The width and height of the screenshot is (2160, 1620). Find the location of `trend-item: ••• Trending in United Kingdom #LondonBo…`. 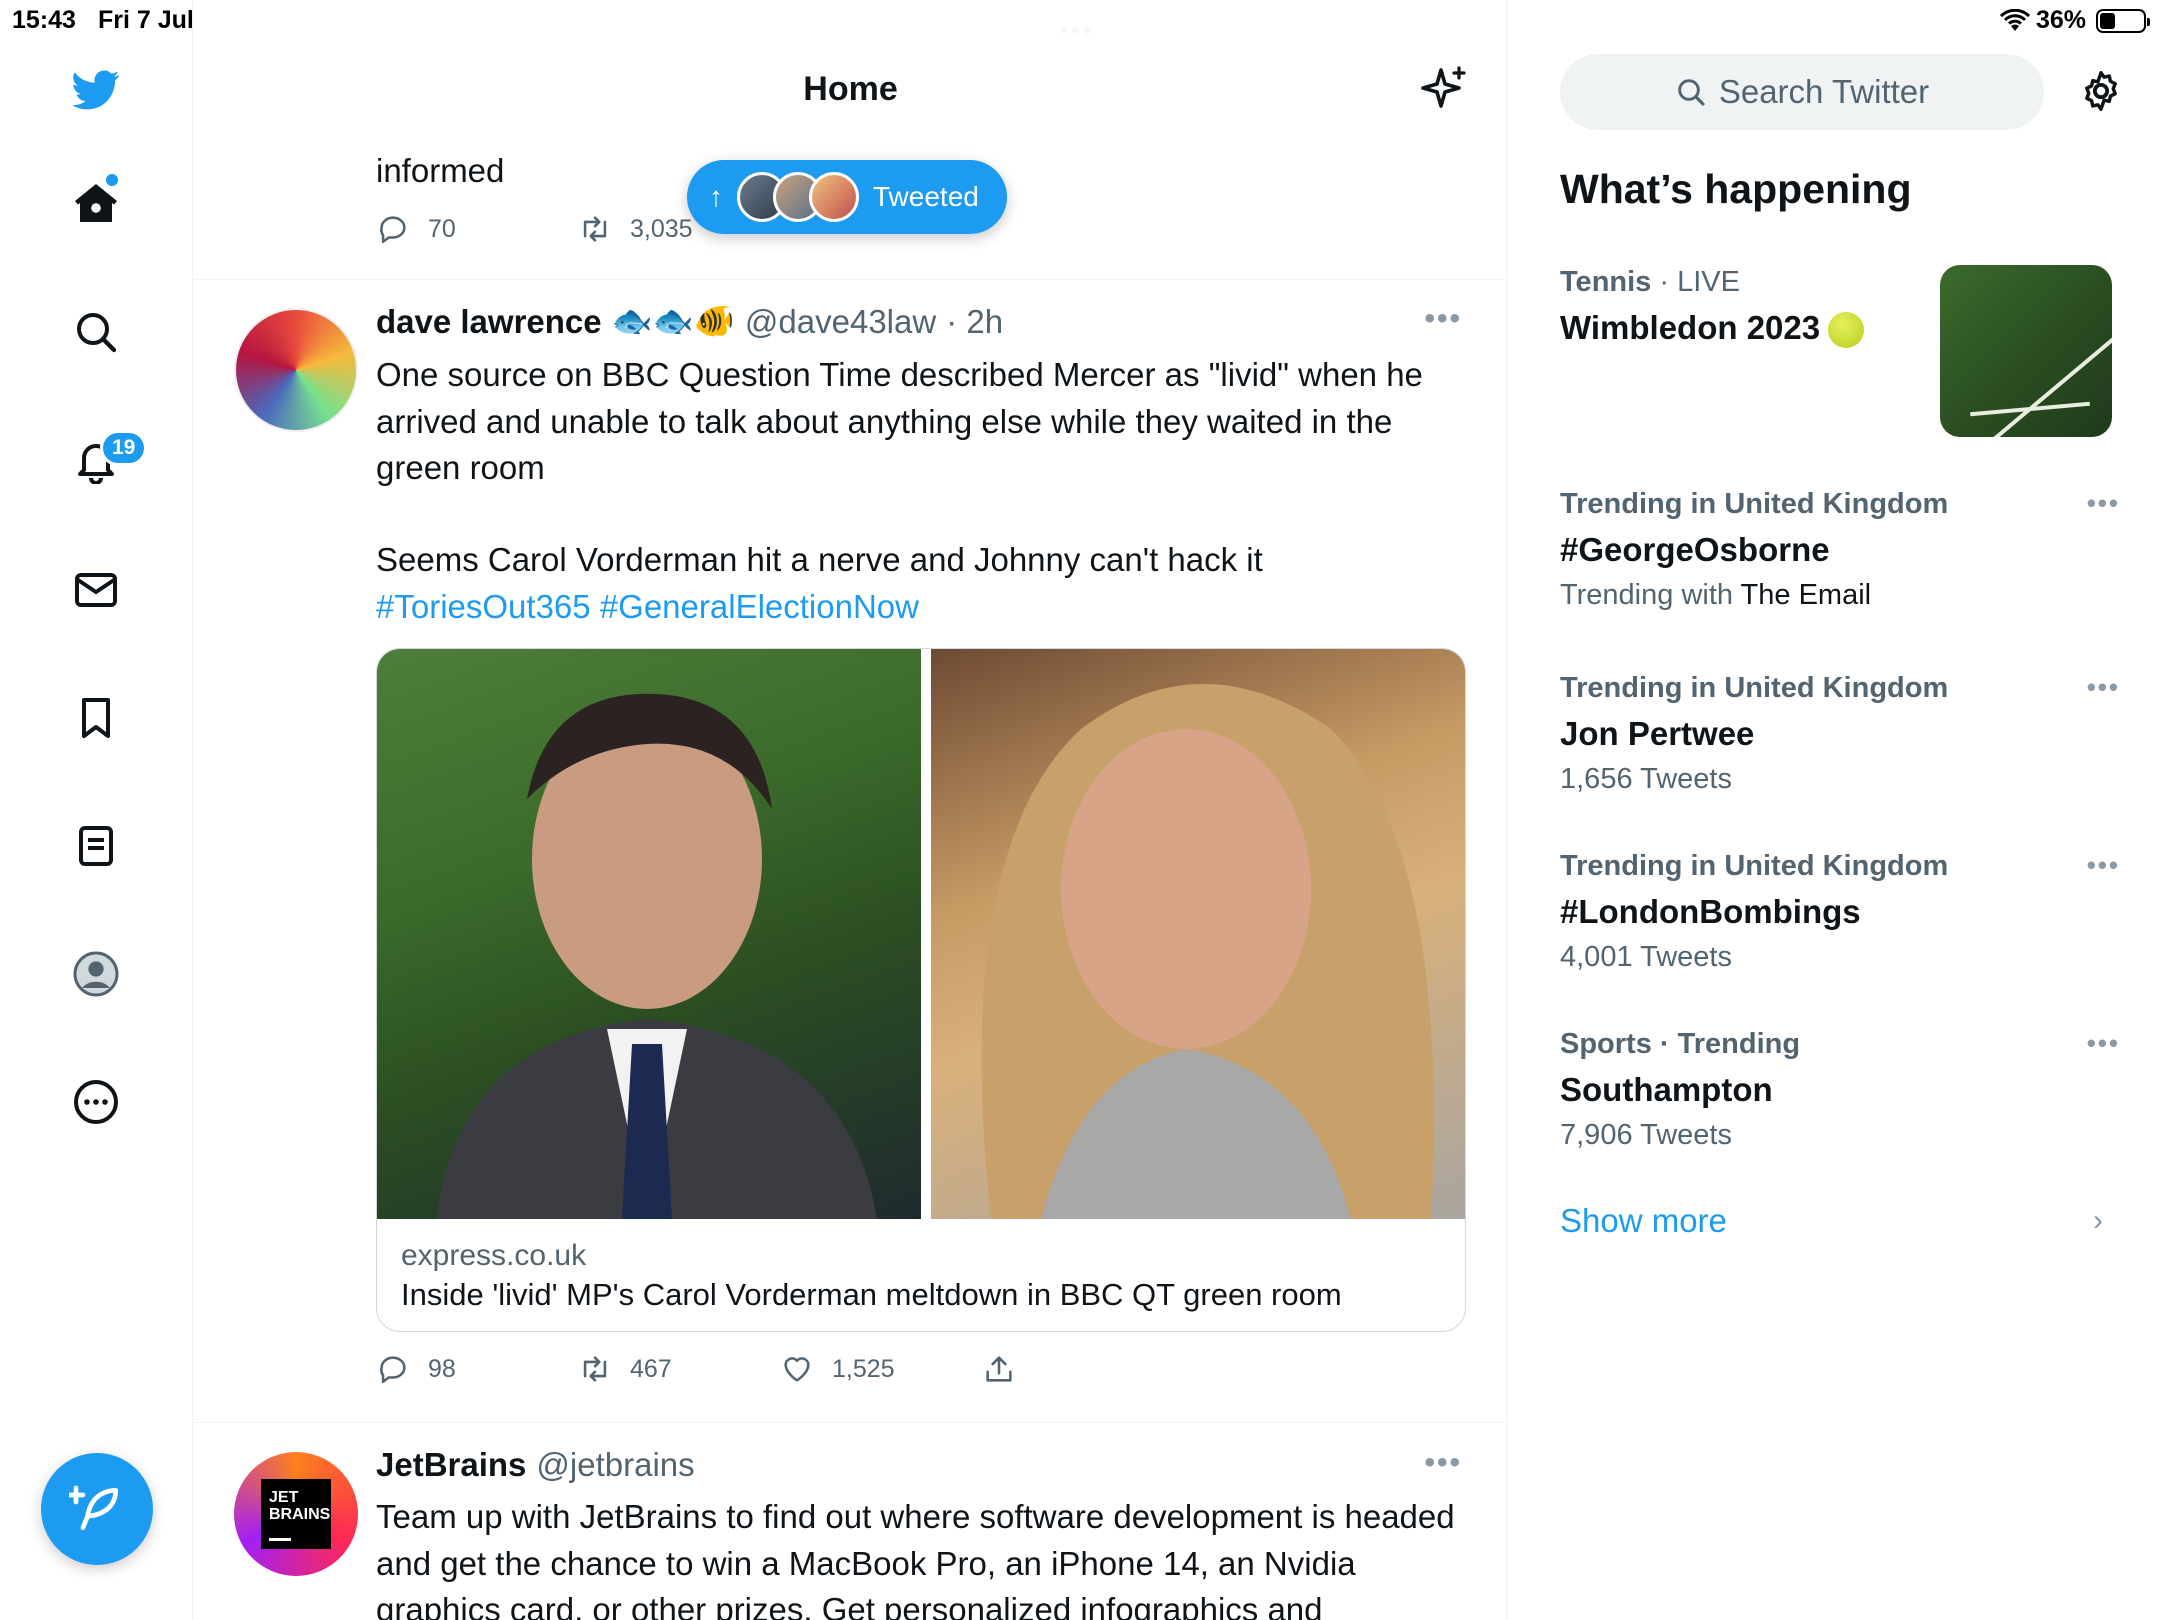

trend-item: ••• Trending in United Kingdom #LondonBo… is located at coordinates (1840, 912).